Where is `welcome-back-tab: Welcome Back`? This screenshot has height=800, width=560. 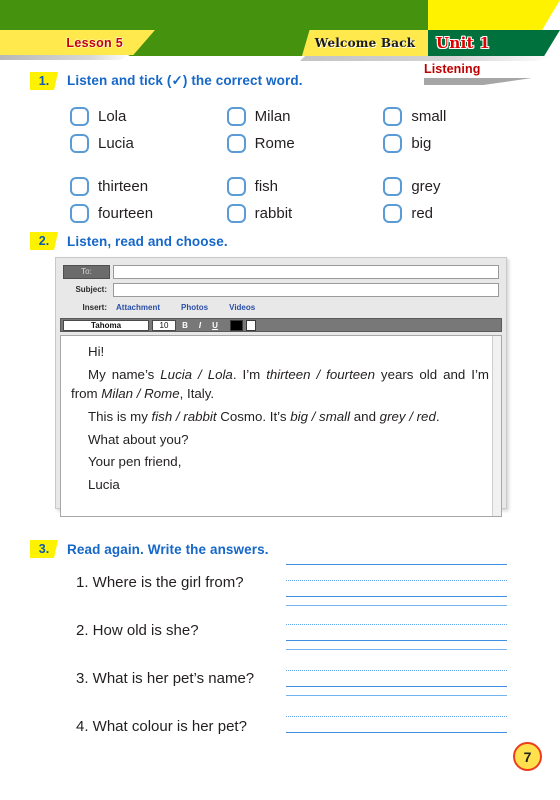 welcome-back-tab: Welcome Back is located at coordinates (365, 43).